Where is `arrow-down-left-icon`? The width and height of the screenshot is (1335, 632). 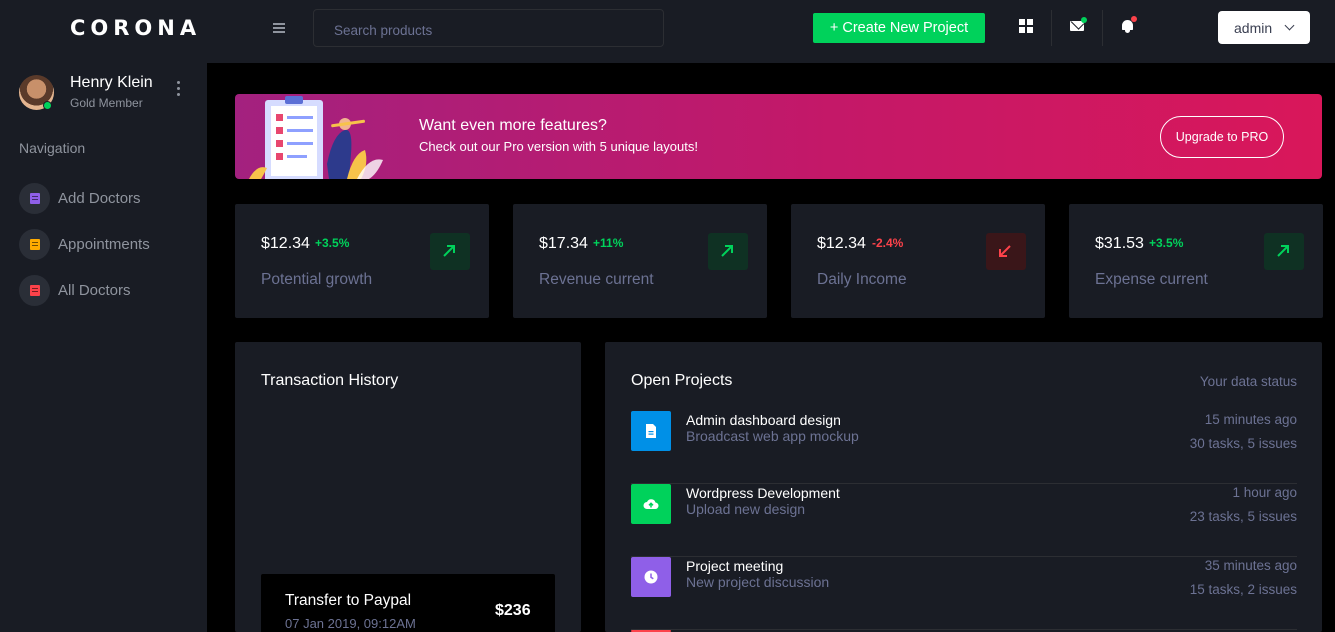 arrow-down-left-icon is located at coordinates (1006, 251).